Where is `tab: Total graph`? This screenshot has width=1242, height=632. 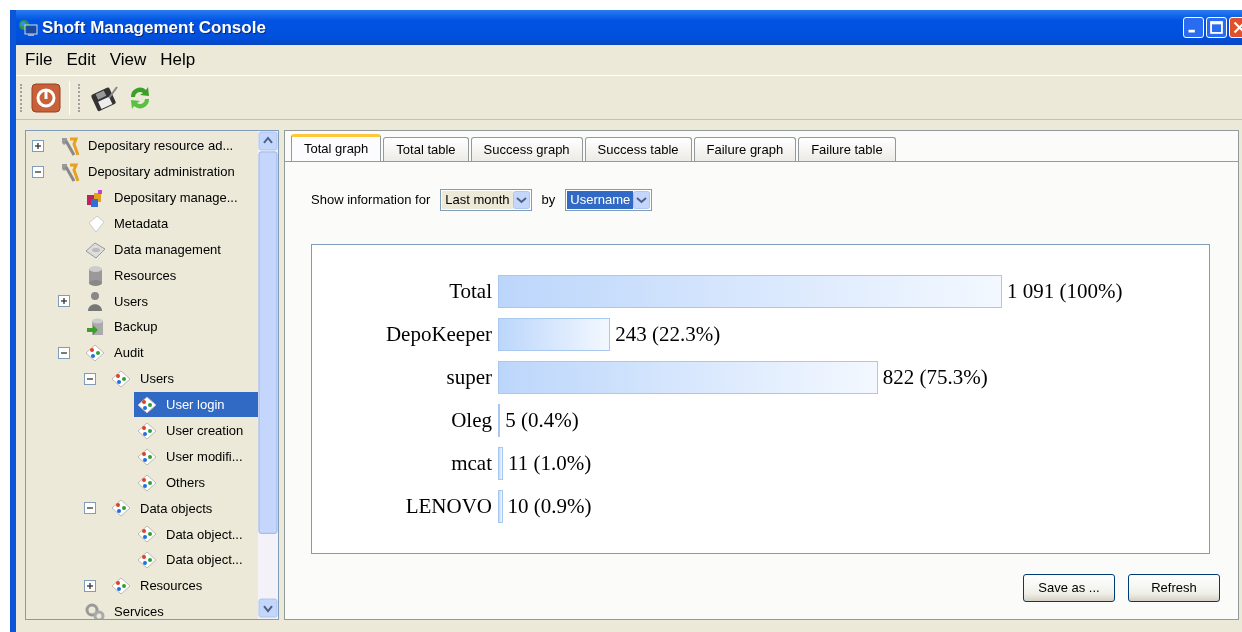
tab: Total graph is located at coordinates (336, 147).